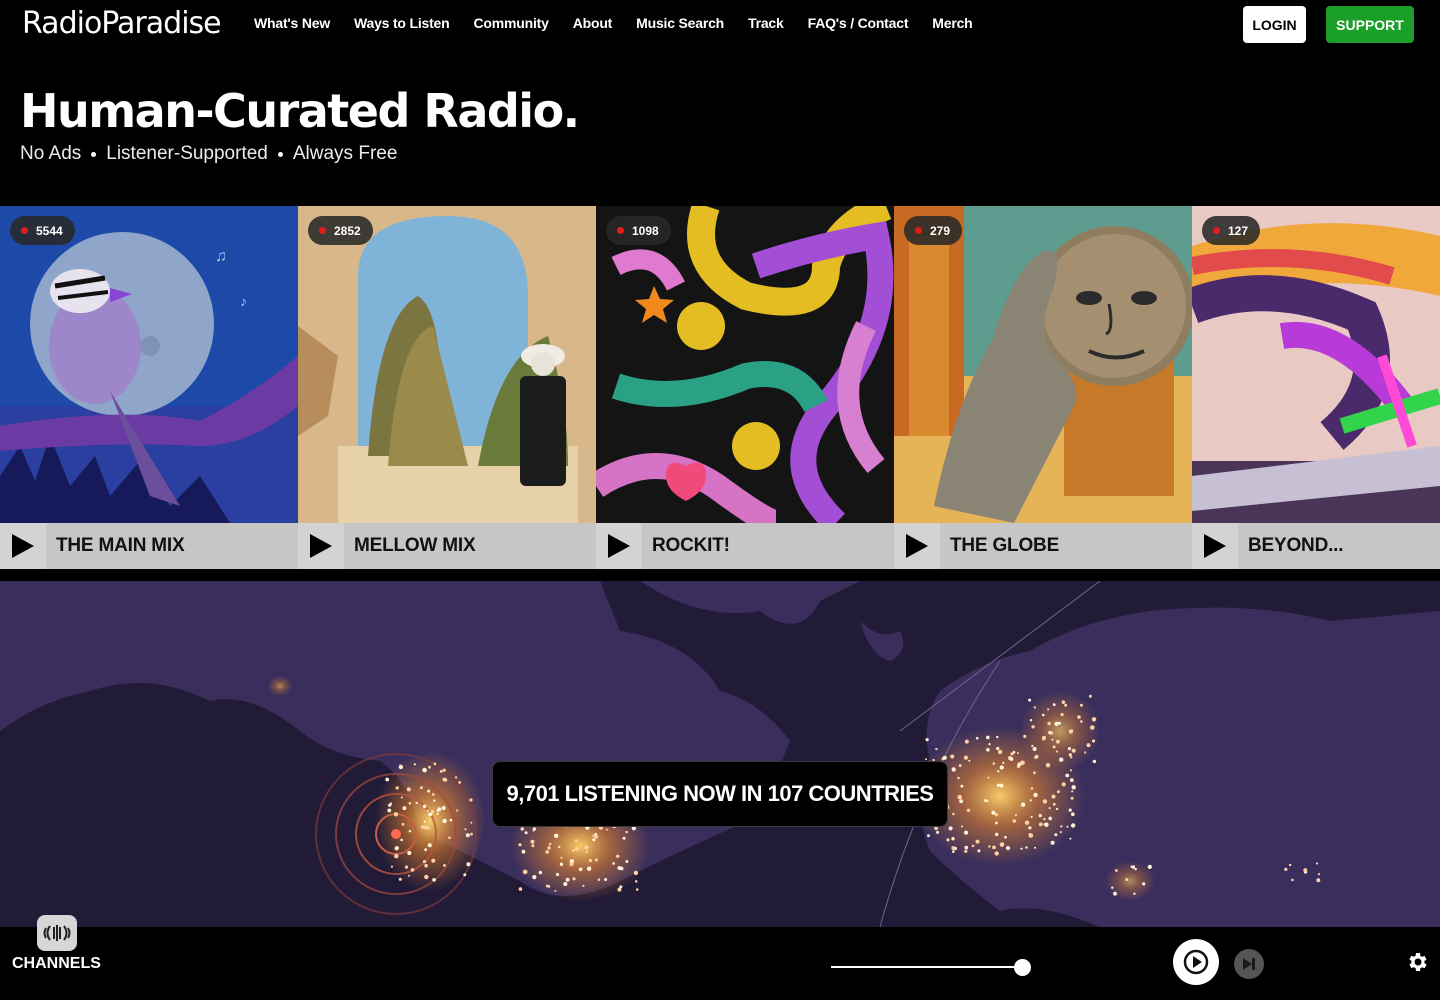  What do you see at coordinates (1316, 364) in the screenshot?
I see `channel-artwork-abstract-hand` at bounding box center [1316, 364].